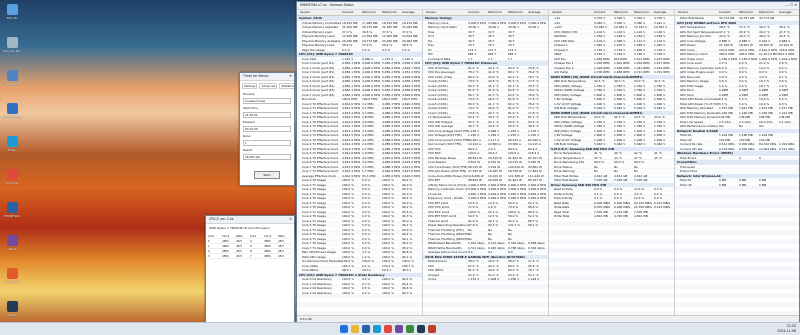  What do you see at coordinates (267, 143) in the screenshot?
I see `field-value: 1` at bounding box center [267, 143].